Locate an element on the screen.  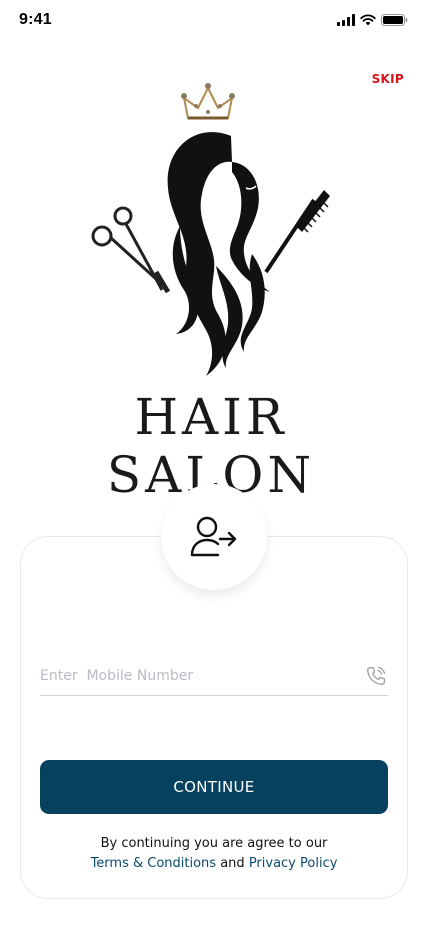
status-bar: 9:41 is located at coordinates (214, 22).